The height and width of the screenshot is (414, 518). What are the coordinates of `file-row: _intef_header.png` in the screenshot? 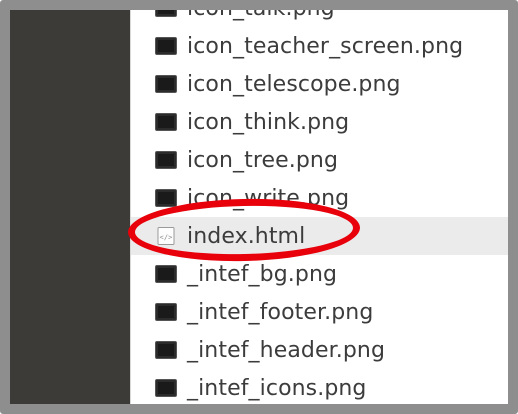 It's located at (319, 350).